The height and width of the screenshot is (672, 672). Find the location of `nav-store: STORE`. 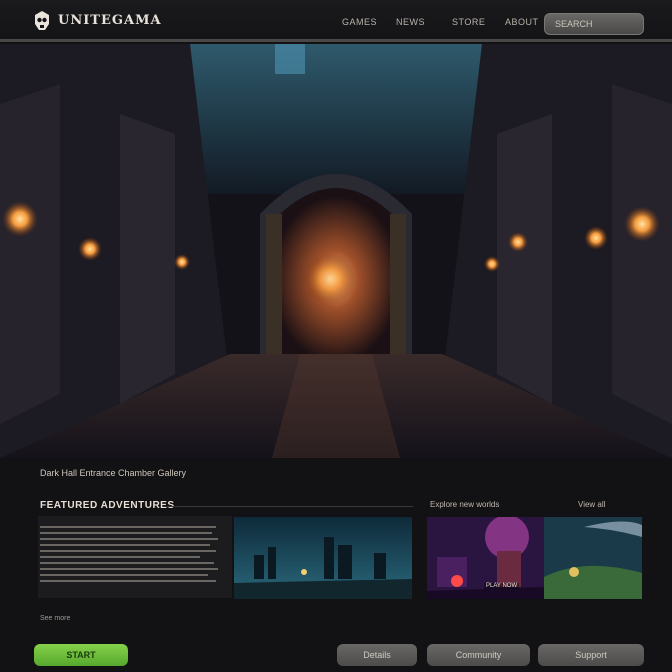

nav-store: STORE is located at coordinates (468, 22).